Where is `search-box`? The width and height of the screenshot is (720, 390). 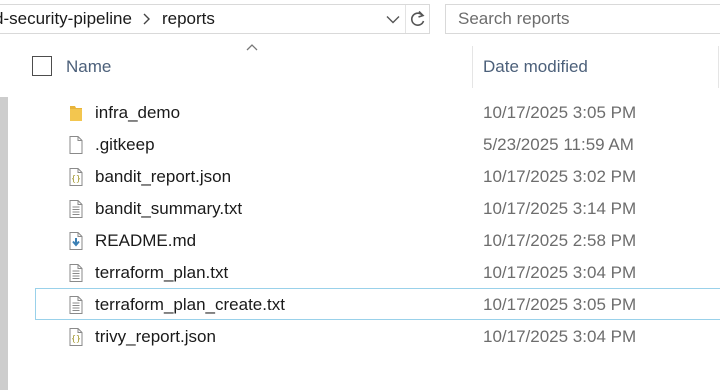 search-box is located at coordinates (582, 19).